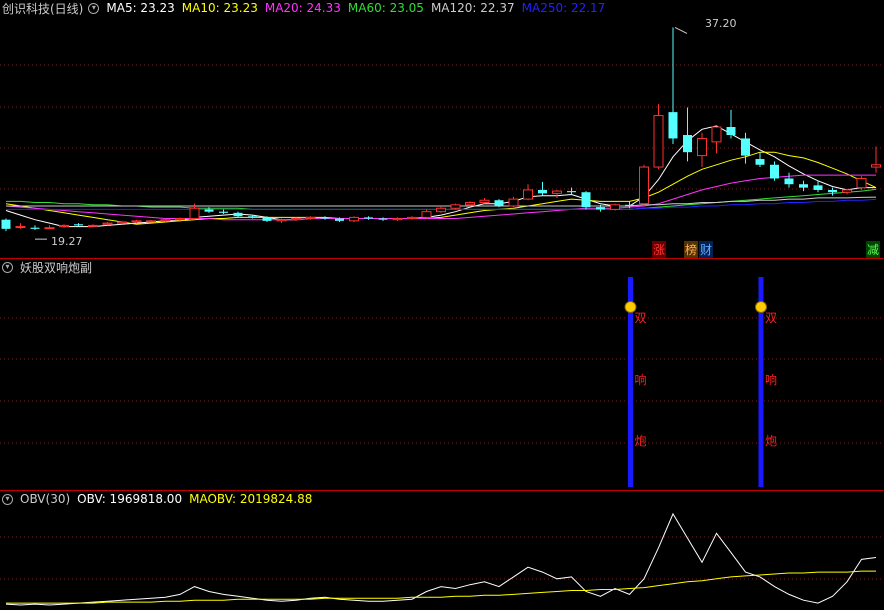 The width and height of the screenshot is (884, 610). Describe the element at coordinates (67, 241) in the screenshot. I see `low-price-label: 19.27` at that location.